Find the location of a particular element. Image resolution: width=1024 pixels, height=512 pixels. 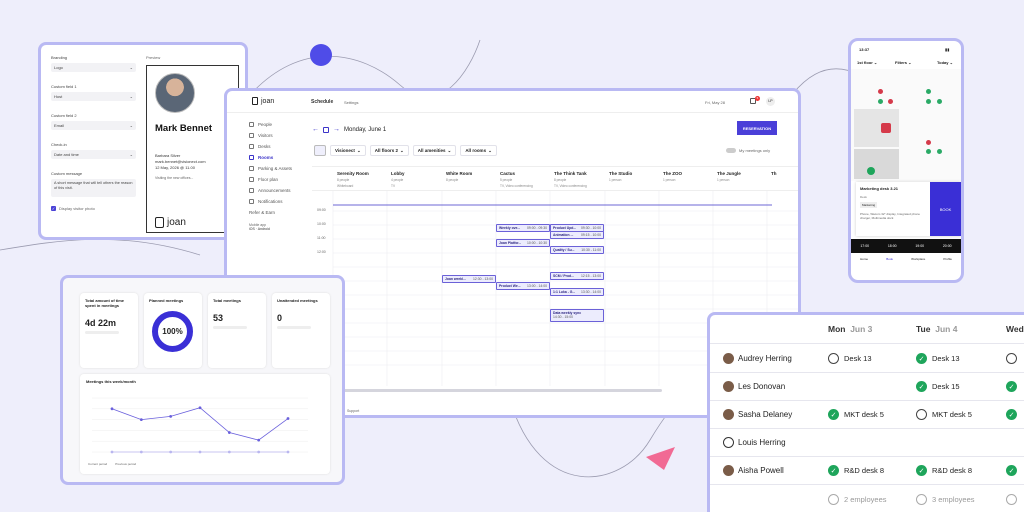

field1-select: Host ⌄ is located at coordinates (93, 96).